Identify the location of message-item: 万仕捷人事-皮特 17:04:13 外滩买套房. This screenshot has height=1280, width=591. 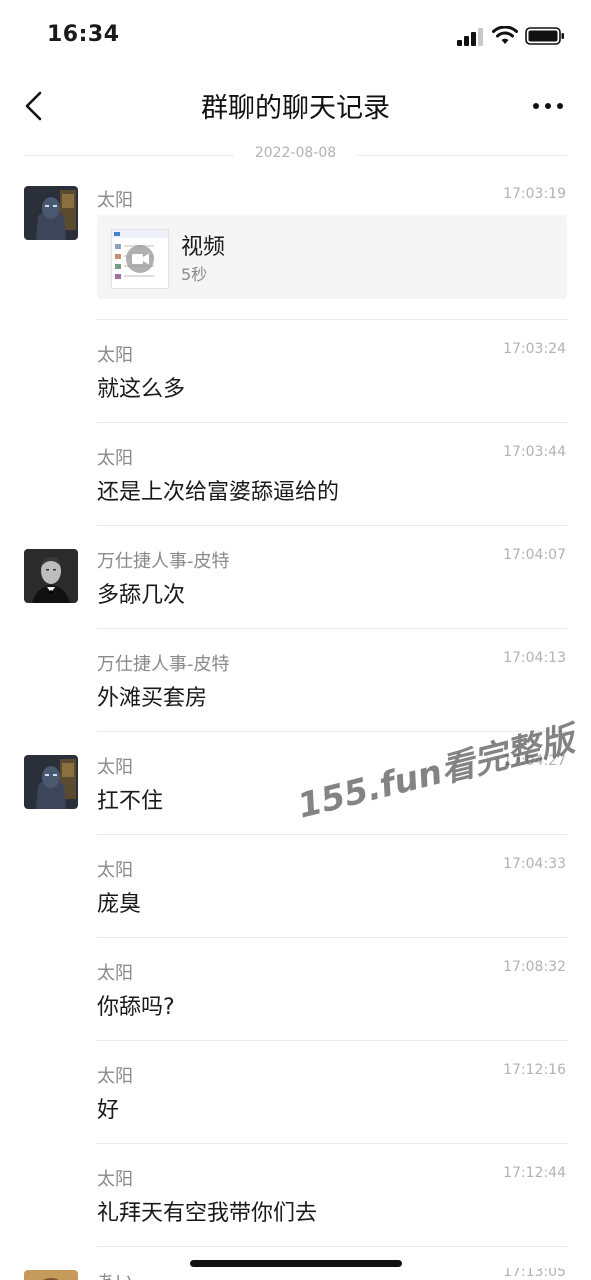
(295, 691).